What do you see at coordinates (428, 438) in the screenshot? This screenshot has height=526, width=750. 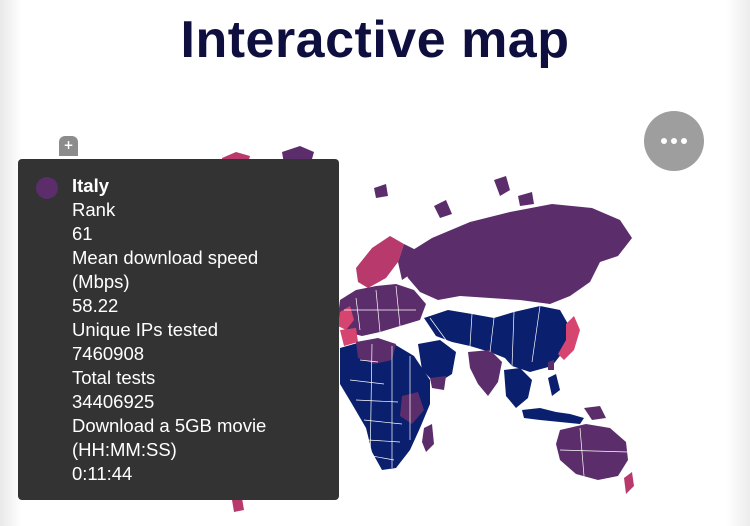 I see `country-madagascar` at bounding box center [428, 438].